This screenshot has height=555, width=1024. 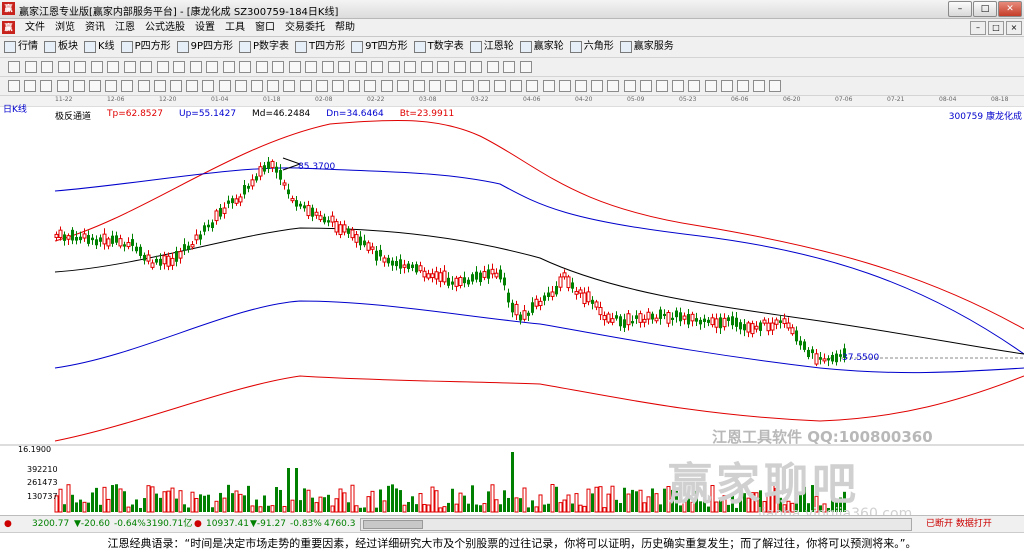 I want to click on toolbar-t-square-button: T四方形, so click(x=320, y=47).